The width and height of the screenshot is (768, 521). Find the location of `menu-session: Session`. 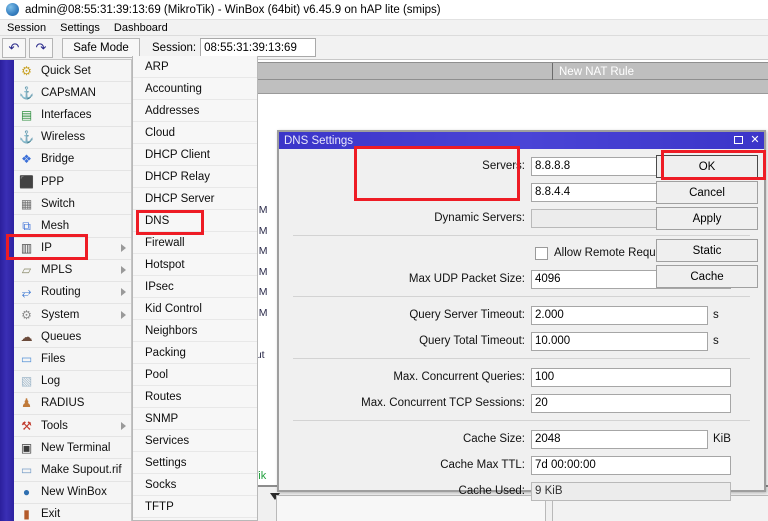

menu-session: Session is located at coordinates (26, 28).